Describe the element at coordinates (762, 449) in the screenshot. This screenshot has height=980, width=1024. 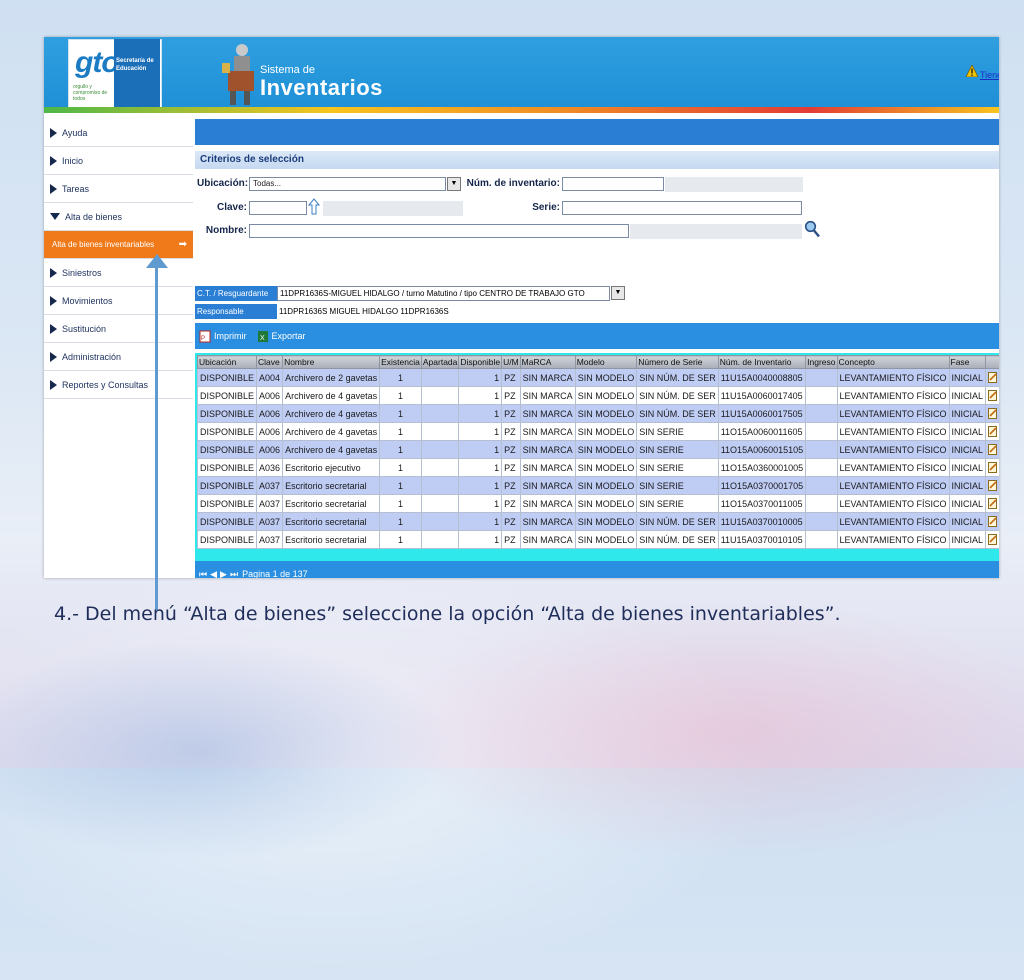
I see `table-cell: 11O15A0060015105` at that location.